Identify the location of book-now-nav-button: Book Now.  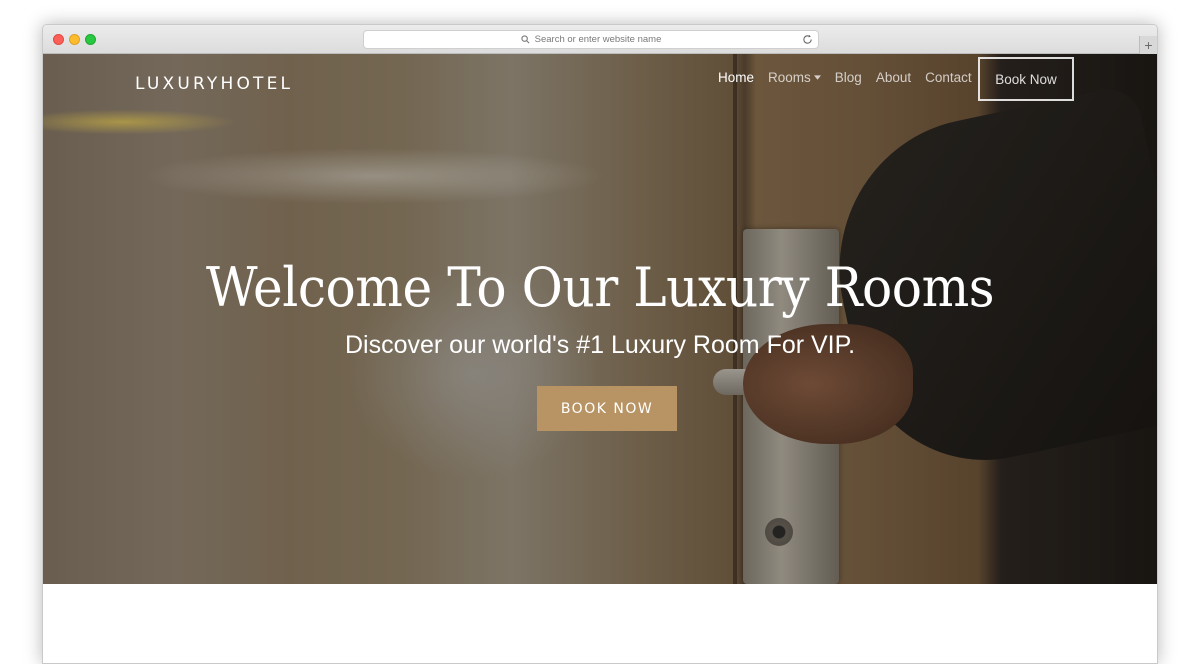
(1026, 79).